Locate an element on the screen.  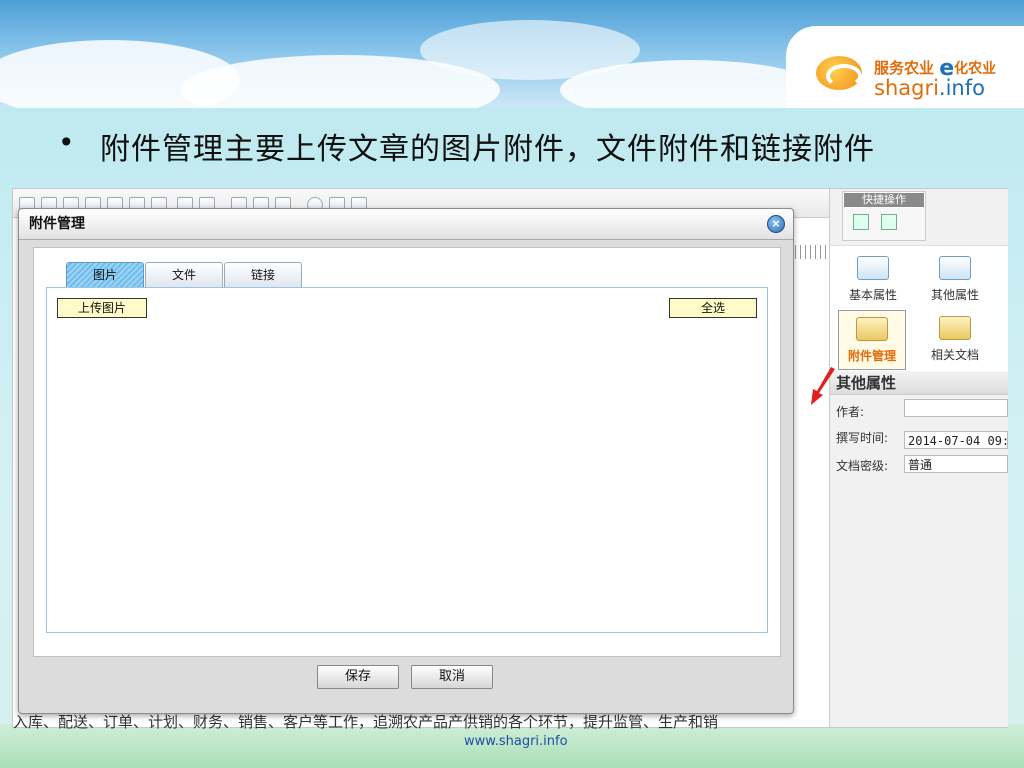
image-icon is located at coordinates (889, 222).